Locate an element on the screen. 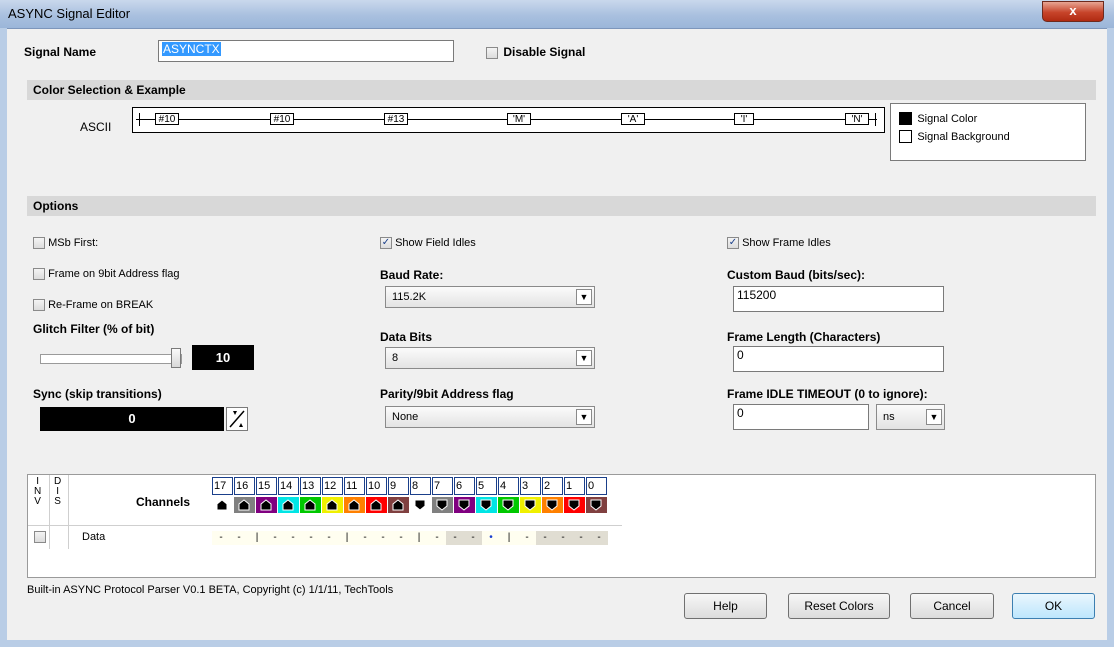 This screenshot has height=647, width=1114. channel-number: 6 is located at coordinates (464, 486).